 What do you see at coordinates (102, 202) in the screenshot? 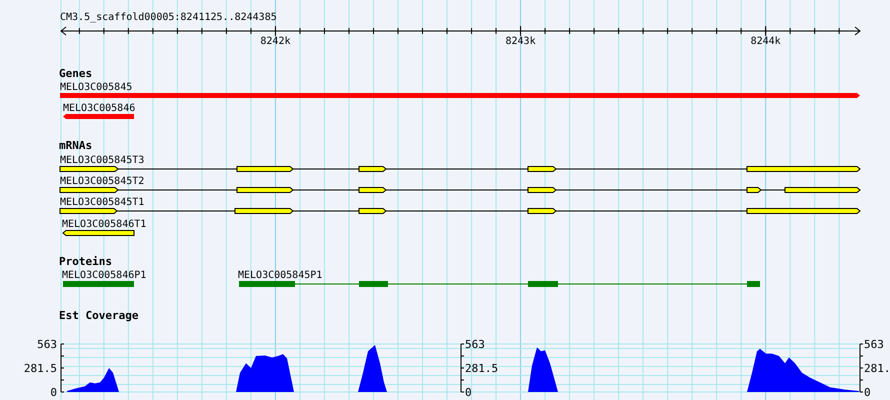
I see `transcript-label: MELO3C005845T1` at bounding box center [102, 202].